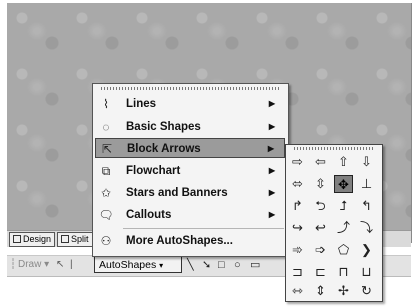 The image size is (415, 307). What do you see at coordinates (190, 265) in the screenshot?
I see `line-tool-icon: ╲` at bounding box center [190, 265].